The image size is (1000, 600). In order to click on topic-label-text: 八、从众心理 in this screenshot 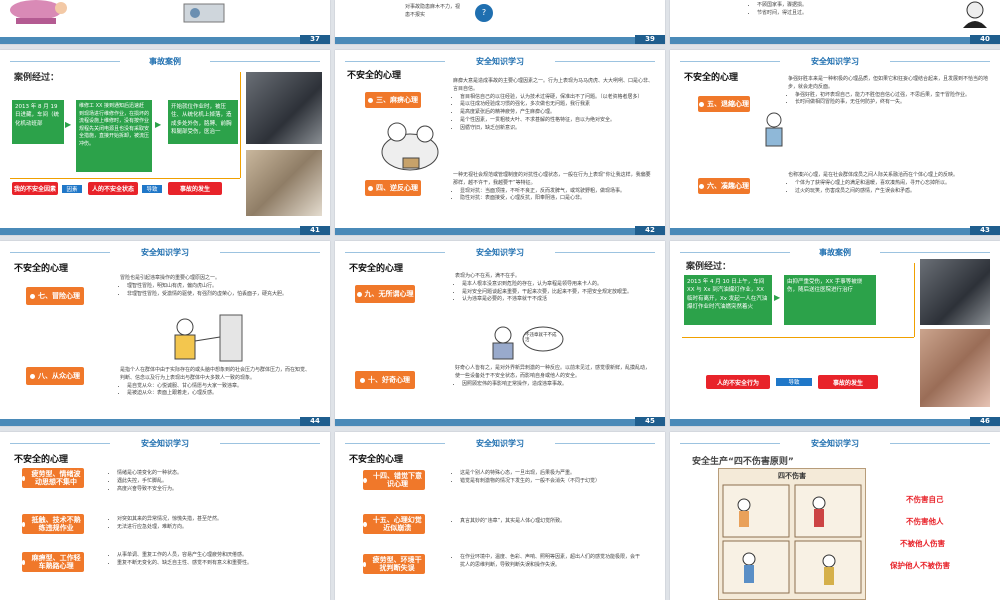, I will do `click(59, 375)`.